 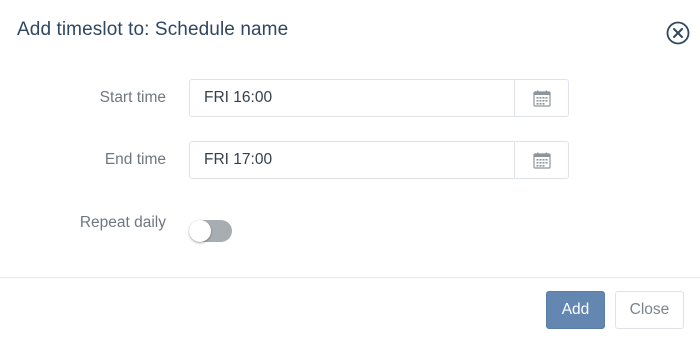 I want to click on start-time-group, so click(x=379, y=98).